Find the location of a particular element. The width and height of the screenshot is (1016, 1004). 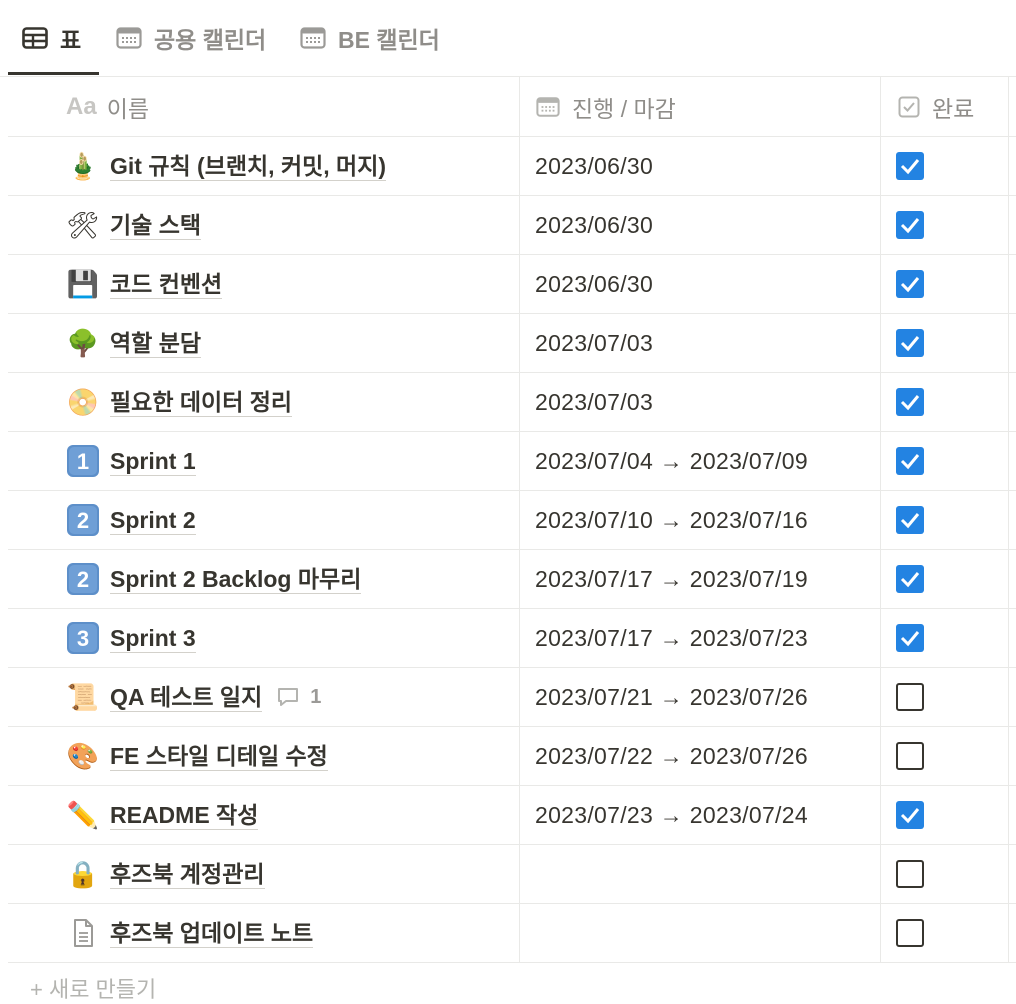

table-row: 📜 QA 테스트 일지 1 2023/07/21 → 2023/07/26 is located at coordinates (512, 697).